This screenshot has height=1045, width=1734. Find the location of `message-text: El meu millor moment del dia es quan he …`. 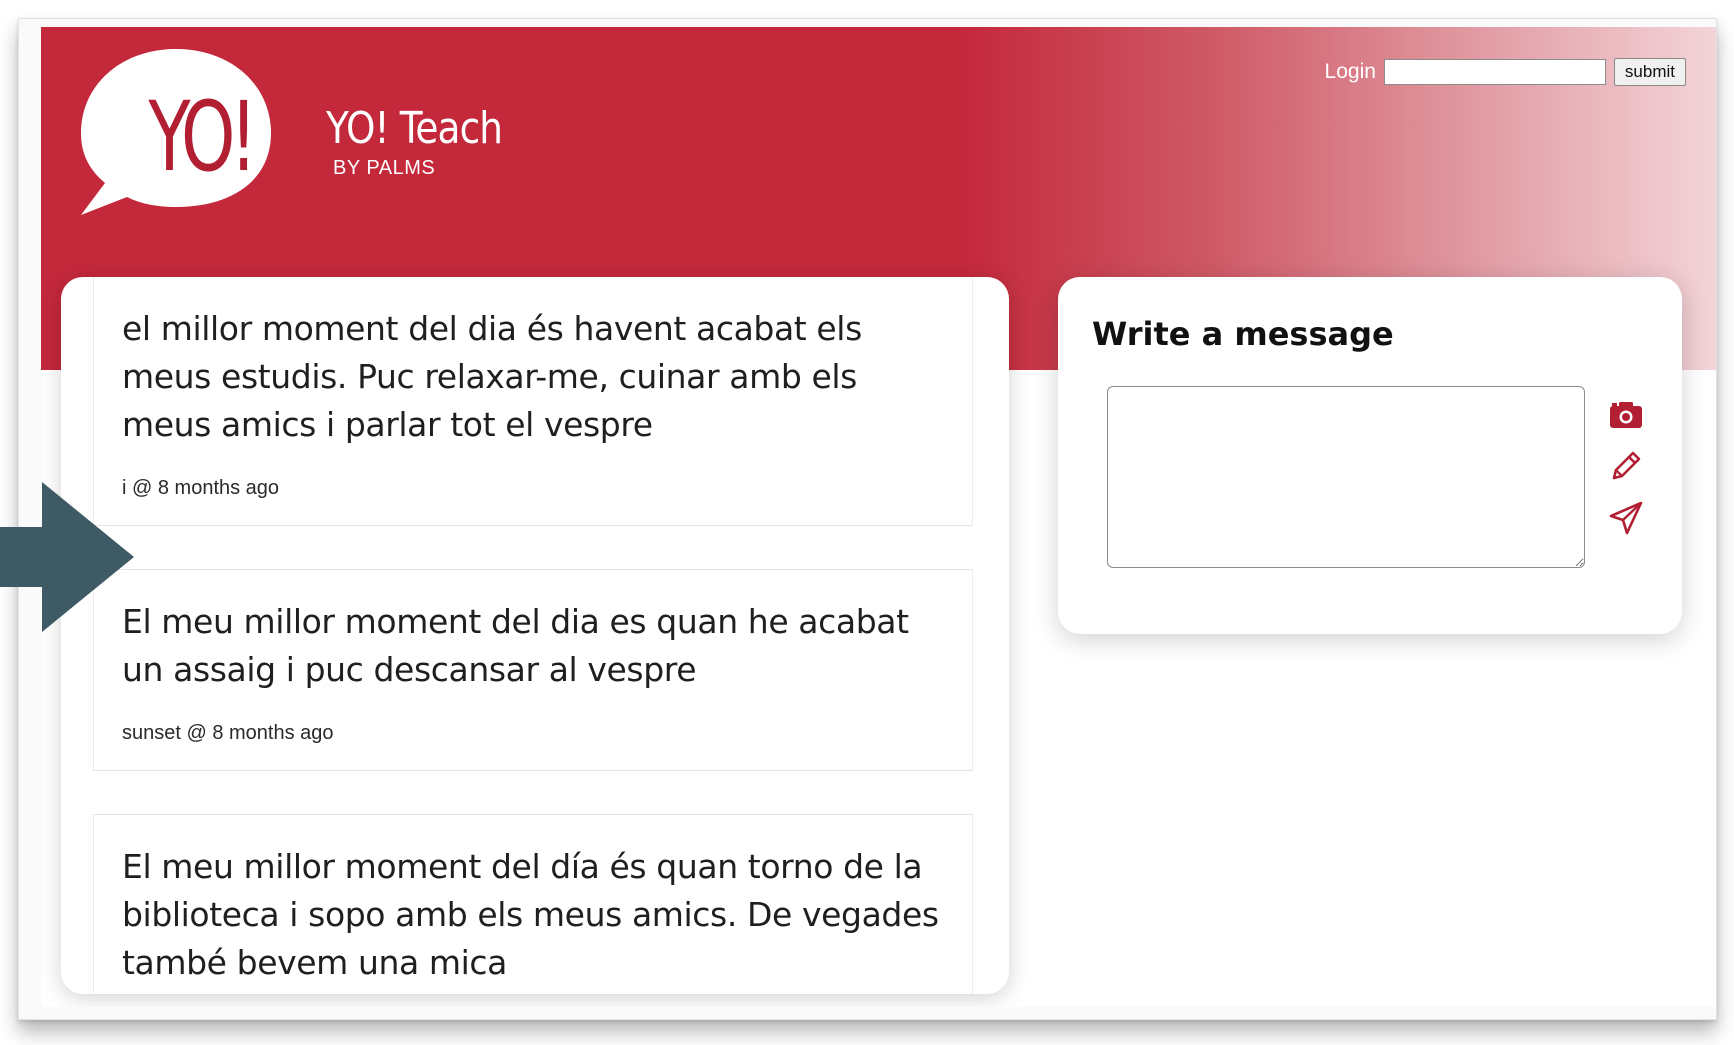

message-text: El meu millor moment del dia es quan he … is located at coordinates (515, 645).